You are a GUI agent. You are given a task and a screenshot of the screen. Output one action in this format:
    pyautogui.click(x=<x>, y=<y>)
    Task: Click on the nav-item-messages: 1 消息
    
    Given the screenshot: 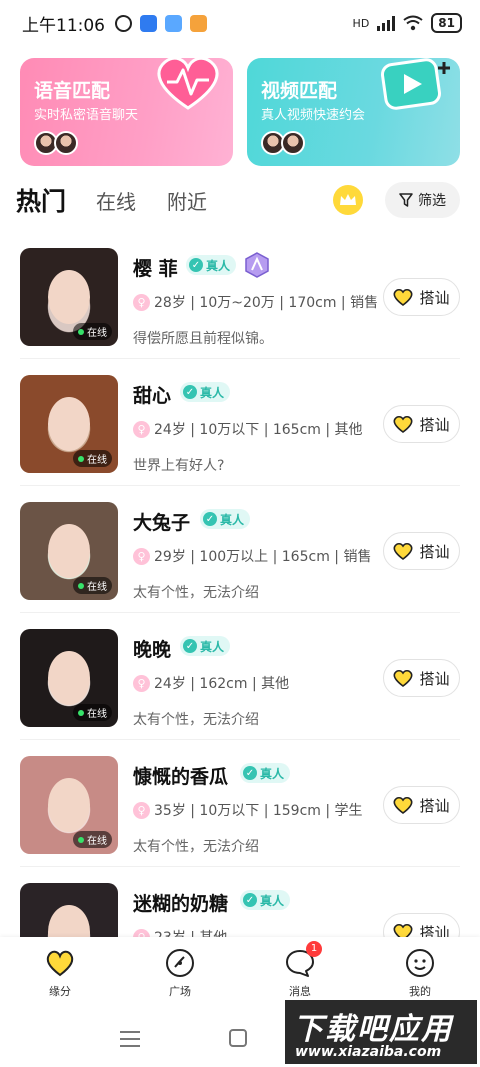 What is the action you would take?
    pyautogui.click(x=300, y=970)
    